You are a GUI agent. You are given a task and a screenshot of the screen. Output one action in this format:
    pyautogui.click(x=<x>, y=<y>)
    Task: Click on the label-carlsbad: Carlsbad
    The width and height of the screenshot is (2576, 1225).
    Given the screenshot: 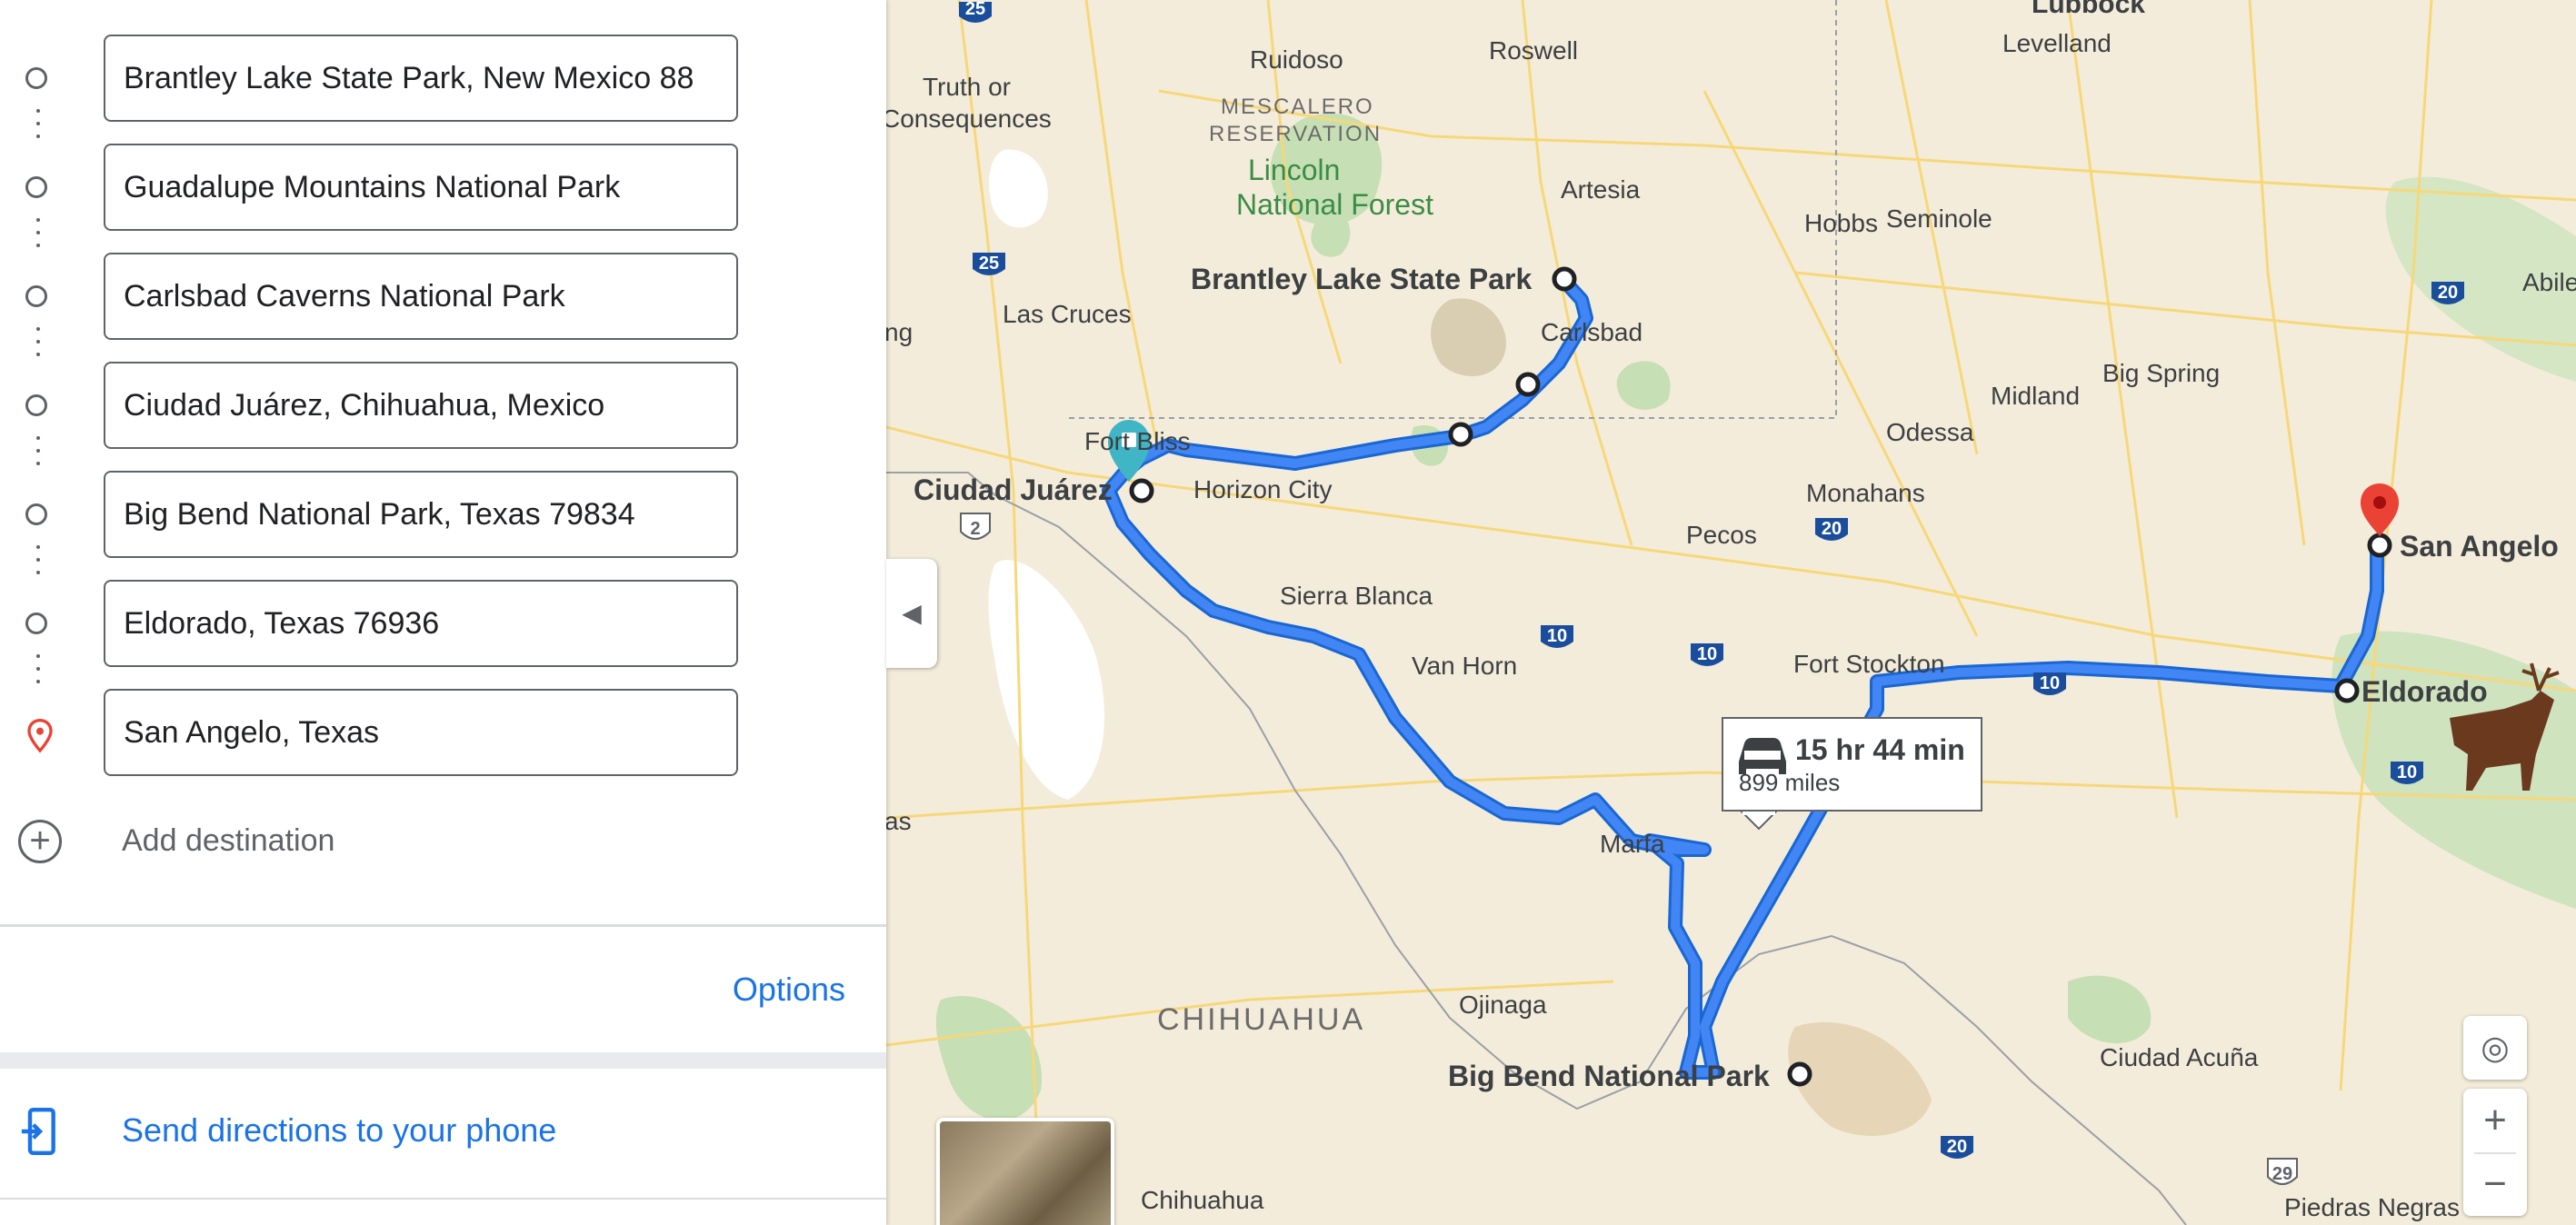 What is the action you would take?
    pyautogui.click(x=1591, y=332)
    